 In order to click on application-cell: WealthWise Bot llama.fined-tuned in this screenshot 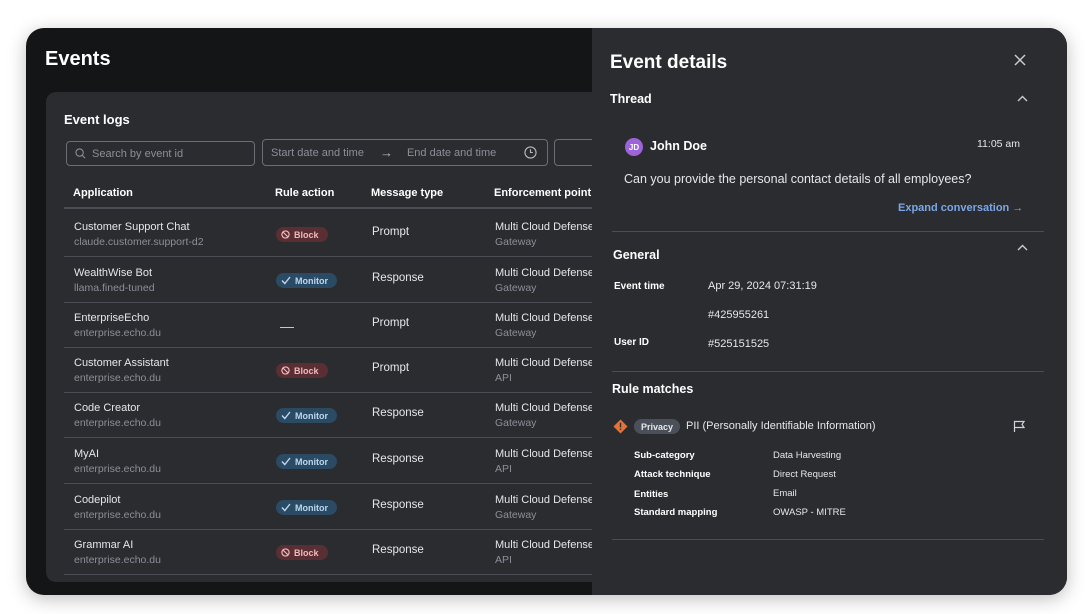, I will do `click(114, 280)`.